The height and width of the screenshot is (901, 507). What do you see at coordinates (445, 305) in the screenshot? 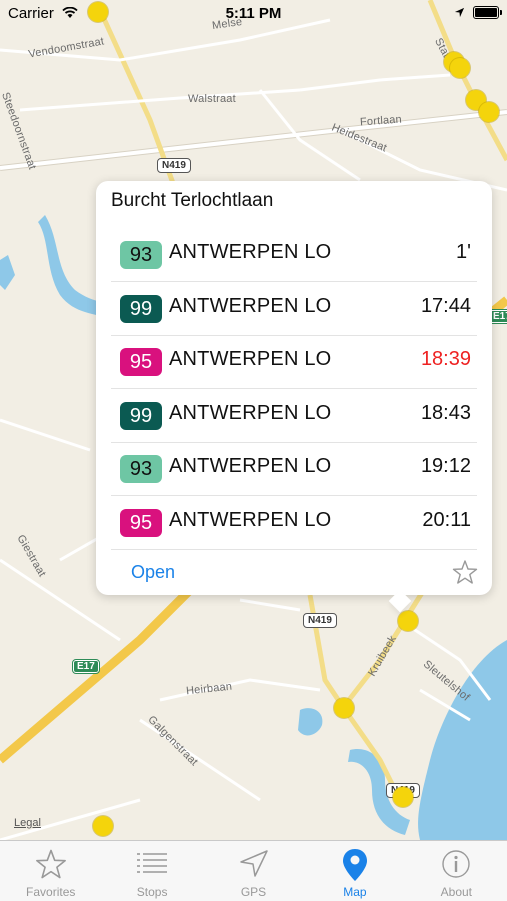
I see `departure-time: 17:44` at bounding box center [445, 305].